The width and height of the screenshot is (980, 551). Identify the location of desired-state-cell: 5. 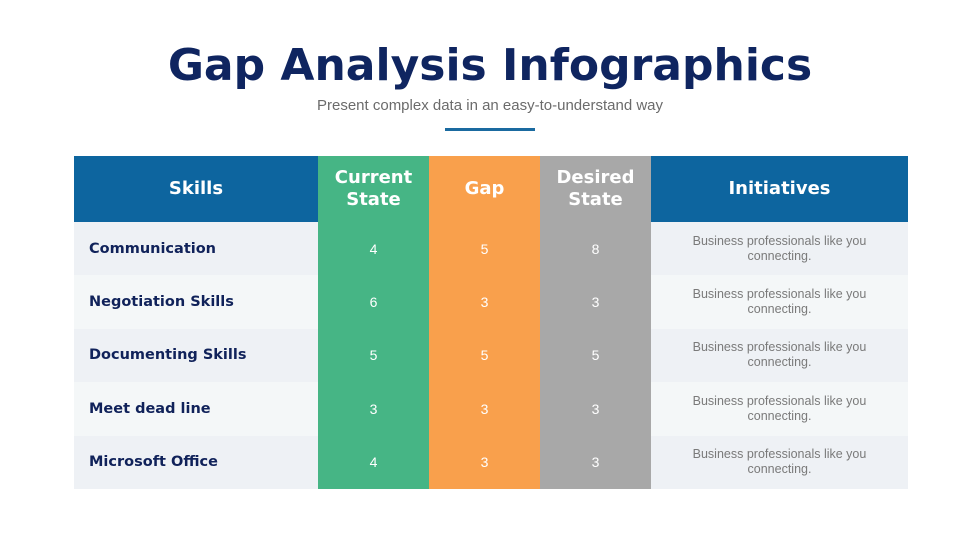
(595, 355).